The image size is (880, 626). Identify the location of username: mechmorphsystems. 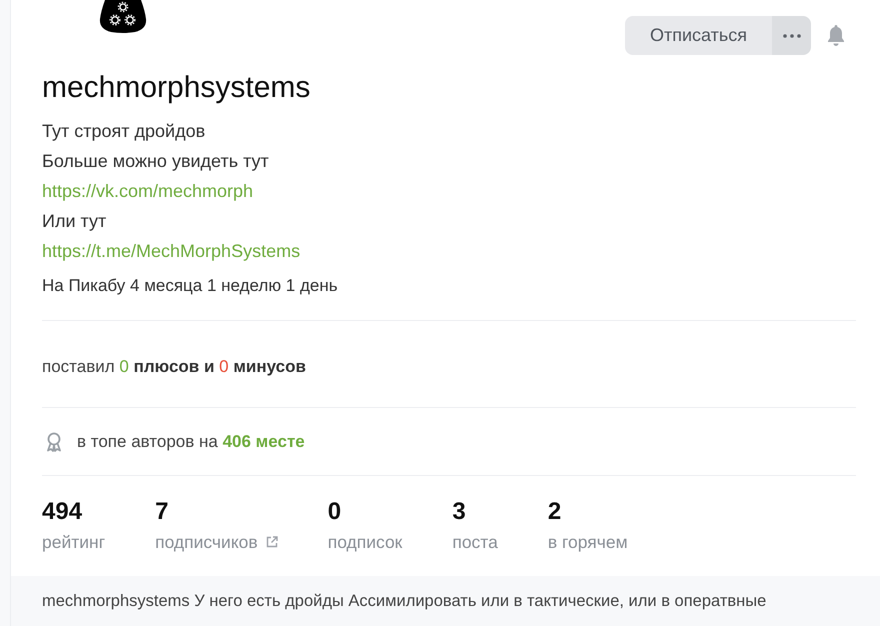
(176, 88).